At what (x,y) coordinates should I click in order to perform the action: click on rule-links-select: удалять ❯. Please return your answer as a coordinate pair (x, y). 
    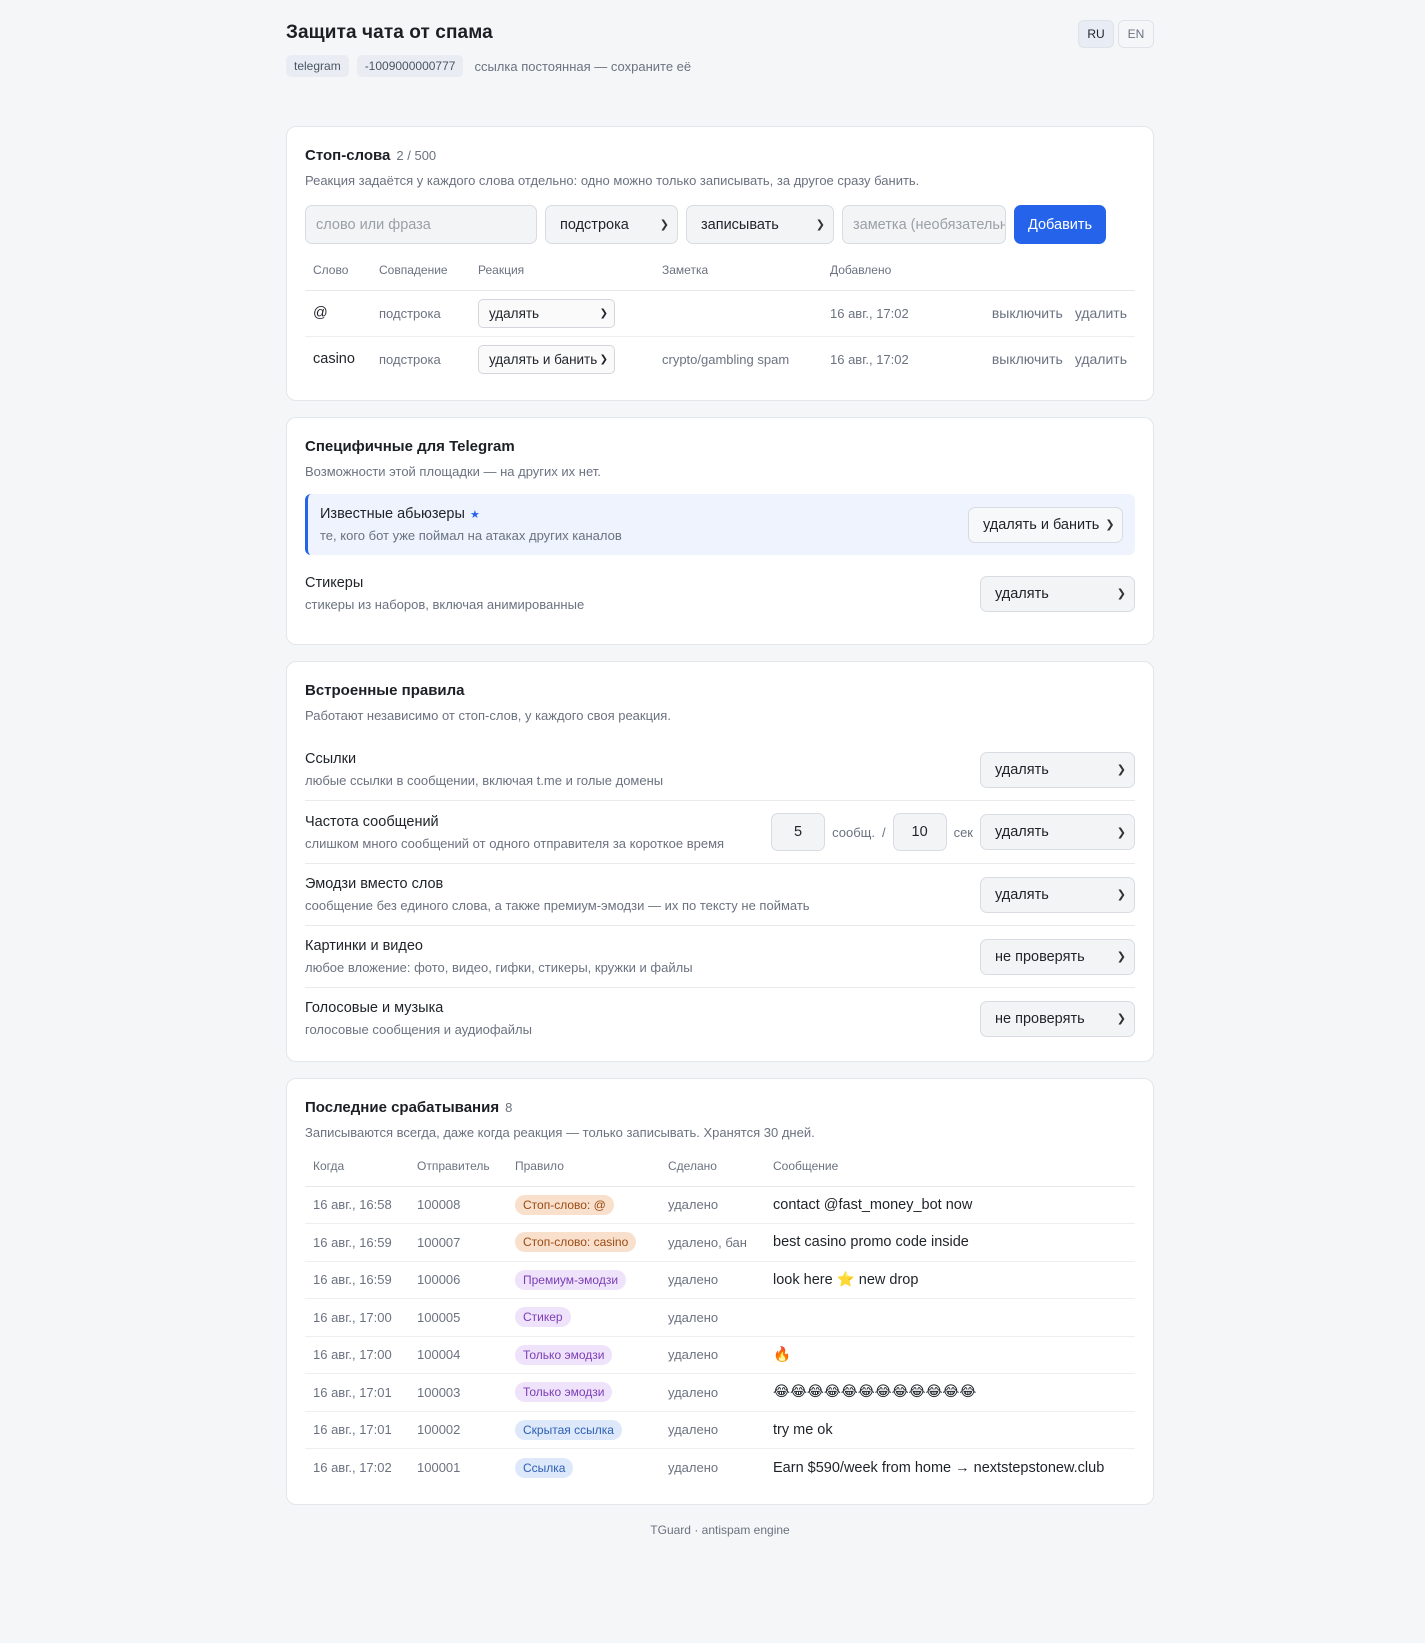
    Looking at the image, I should click on (1057, 769).